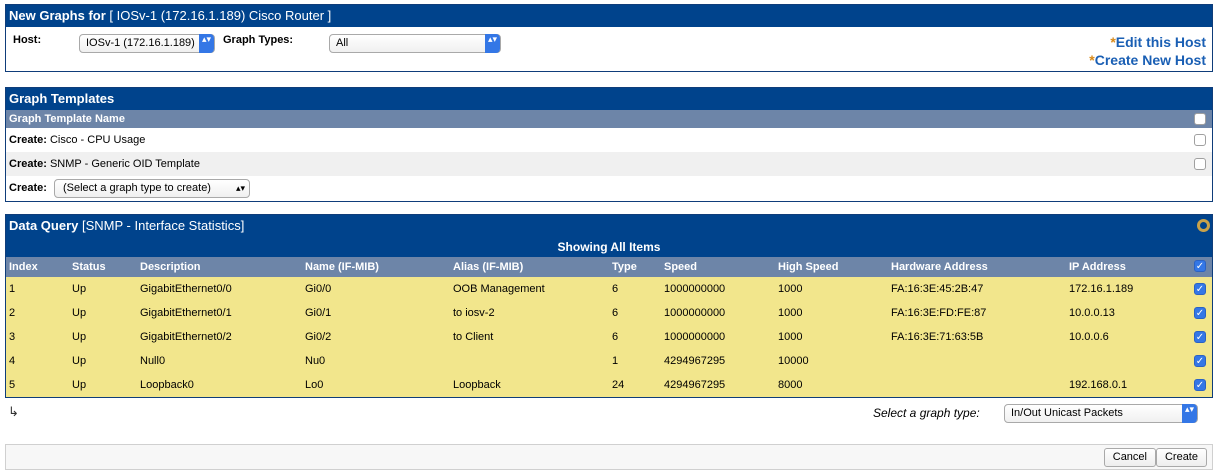 Image resolution: width=1218 pixels, height=475 pixels. What do you see at coordinates (1200, 266) in the screenshot?
I see `data-query-select-all-checkbox: ✓` at bounding box center [1200, 266].